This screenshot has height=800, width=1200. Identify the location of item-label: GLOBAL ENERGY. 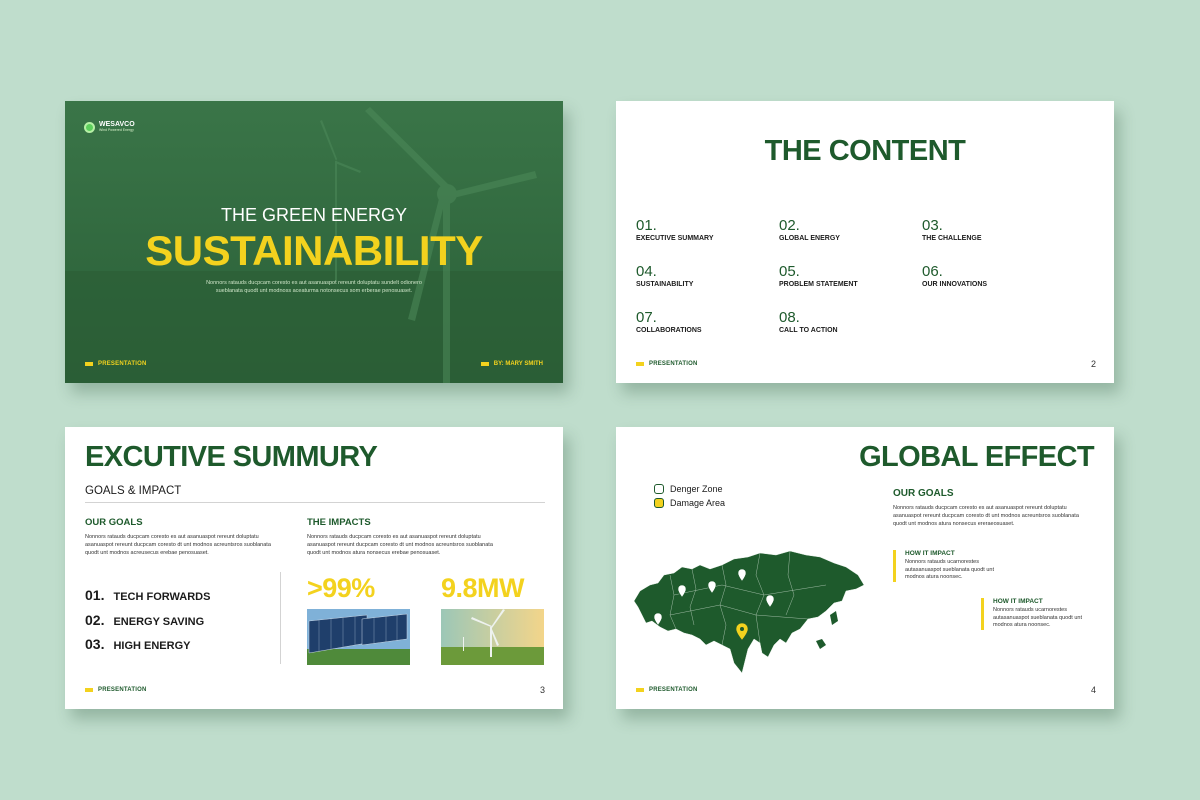
(809, 238).